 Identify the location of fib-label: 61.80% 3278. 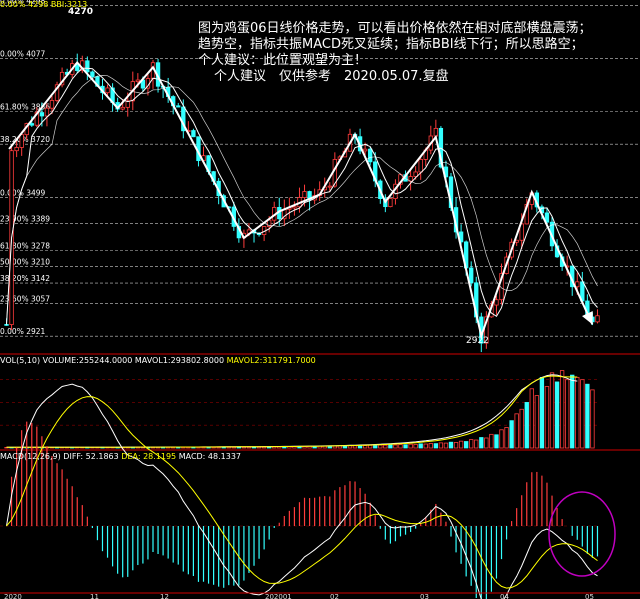
(25, 245).